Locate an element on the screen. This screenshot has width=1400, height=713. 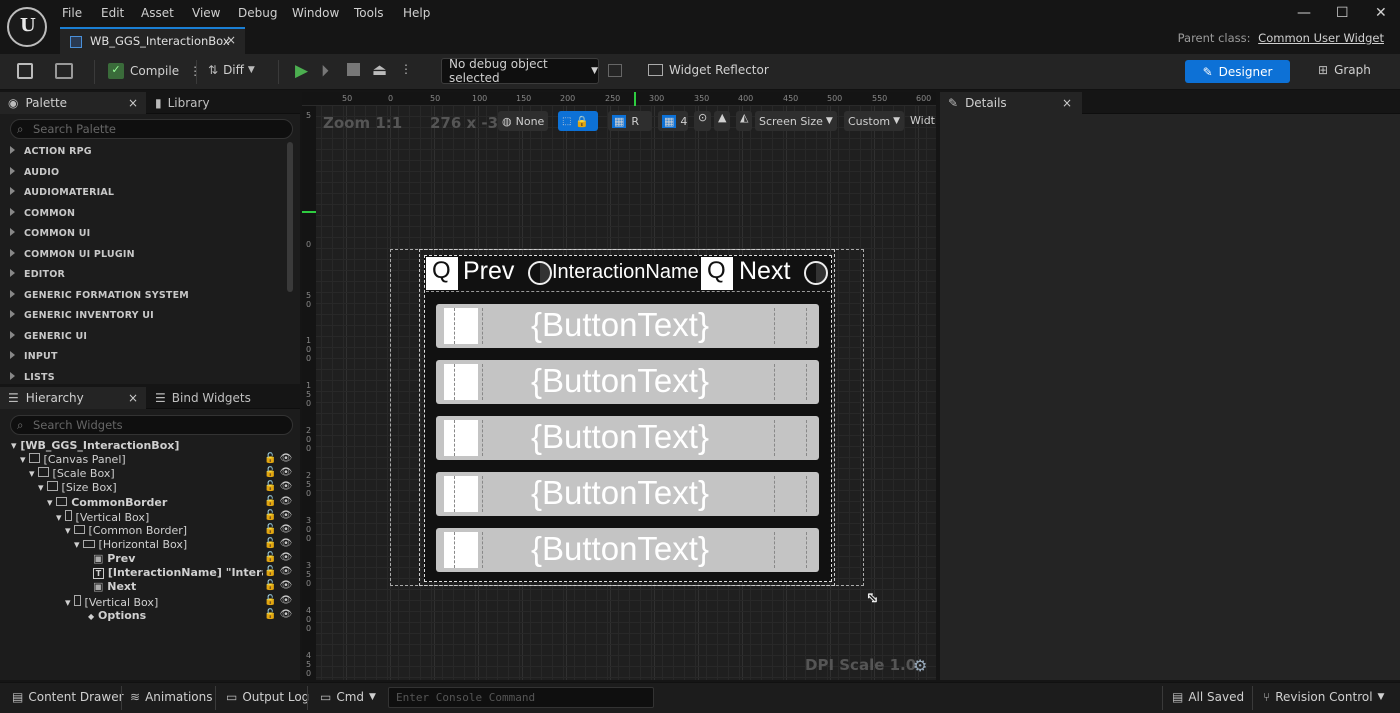
close-tab-icon: × is located at coordinates (231, 40).